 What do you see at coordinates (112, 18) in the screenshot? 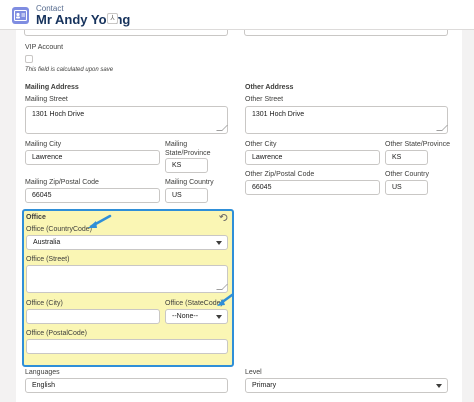
I see `hierarchy-button: ⅄` at bounding box center [112, 18].